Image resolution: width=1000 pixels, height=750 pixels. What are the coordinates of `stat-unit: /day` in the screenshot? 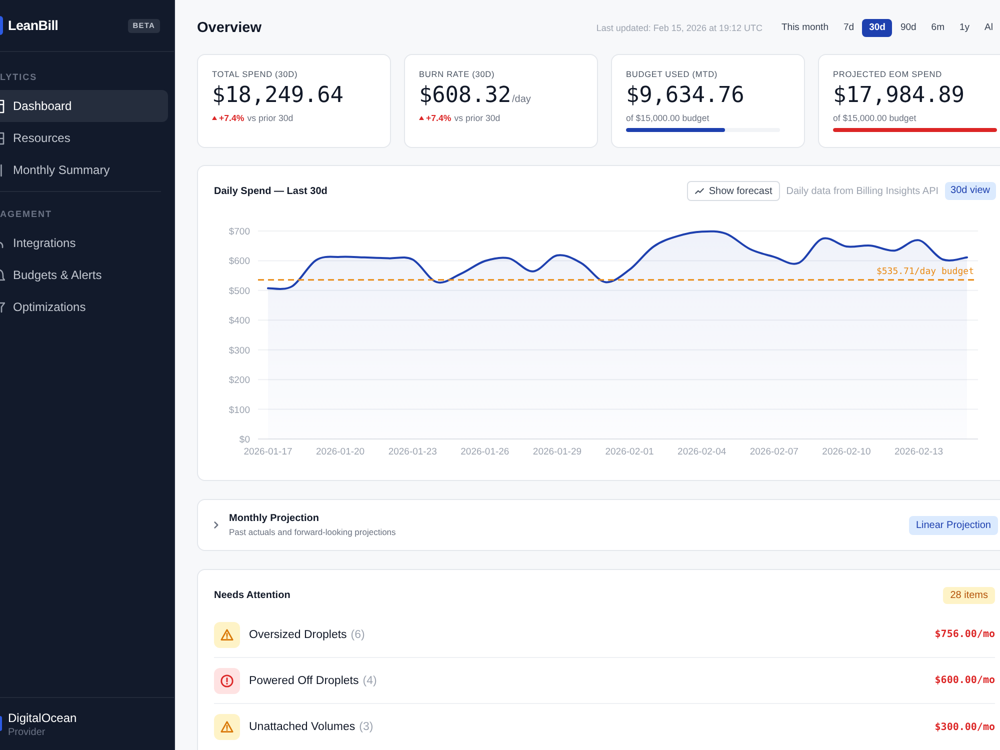 It's located at (521, 100).